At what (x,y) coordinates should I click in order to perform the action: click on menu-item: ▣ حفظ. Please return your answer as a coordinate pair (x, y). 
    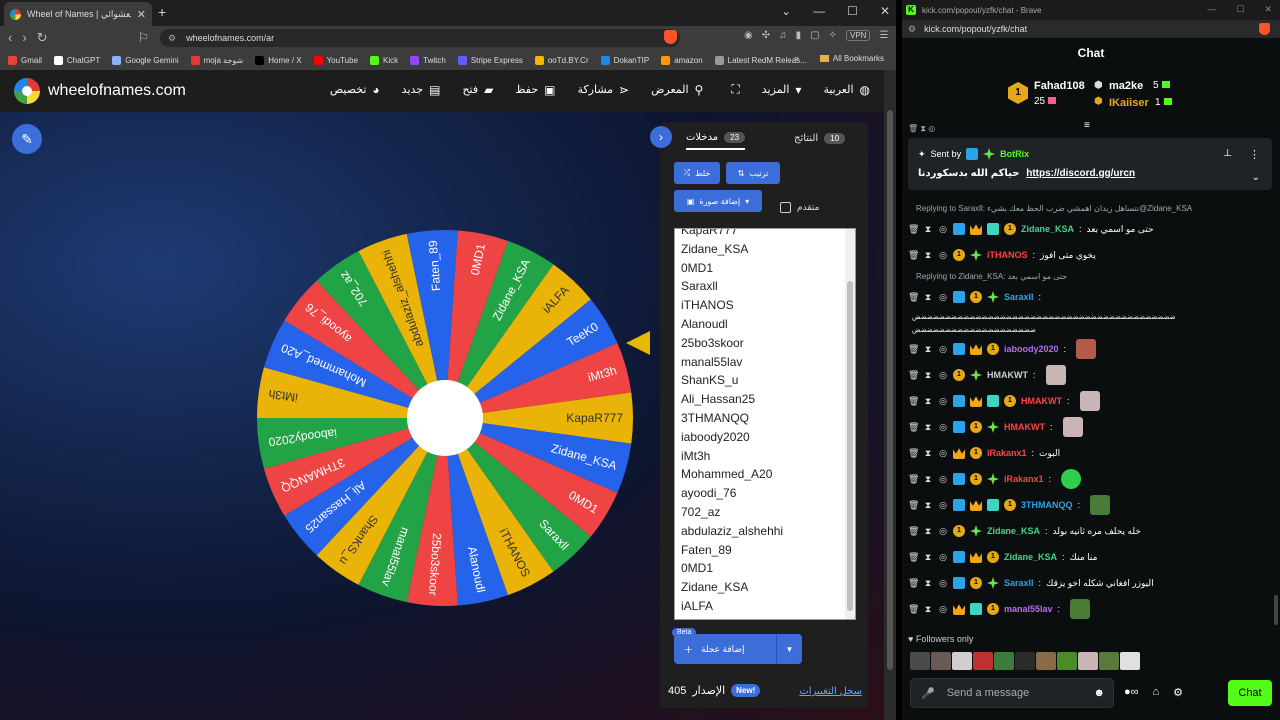
    Looking at the image, I should click on (535, 89).